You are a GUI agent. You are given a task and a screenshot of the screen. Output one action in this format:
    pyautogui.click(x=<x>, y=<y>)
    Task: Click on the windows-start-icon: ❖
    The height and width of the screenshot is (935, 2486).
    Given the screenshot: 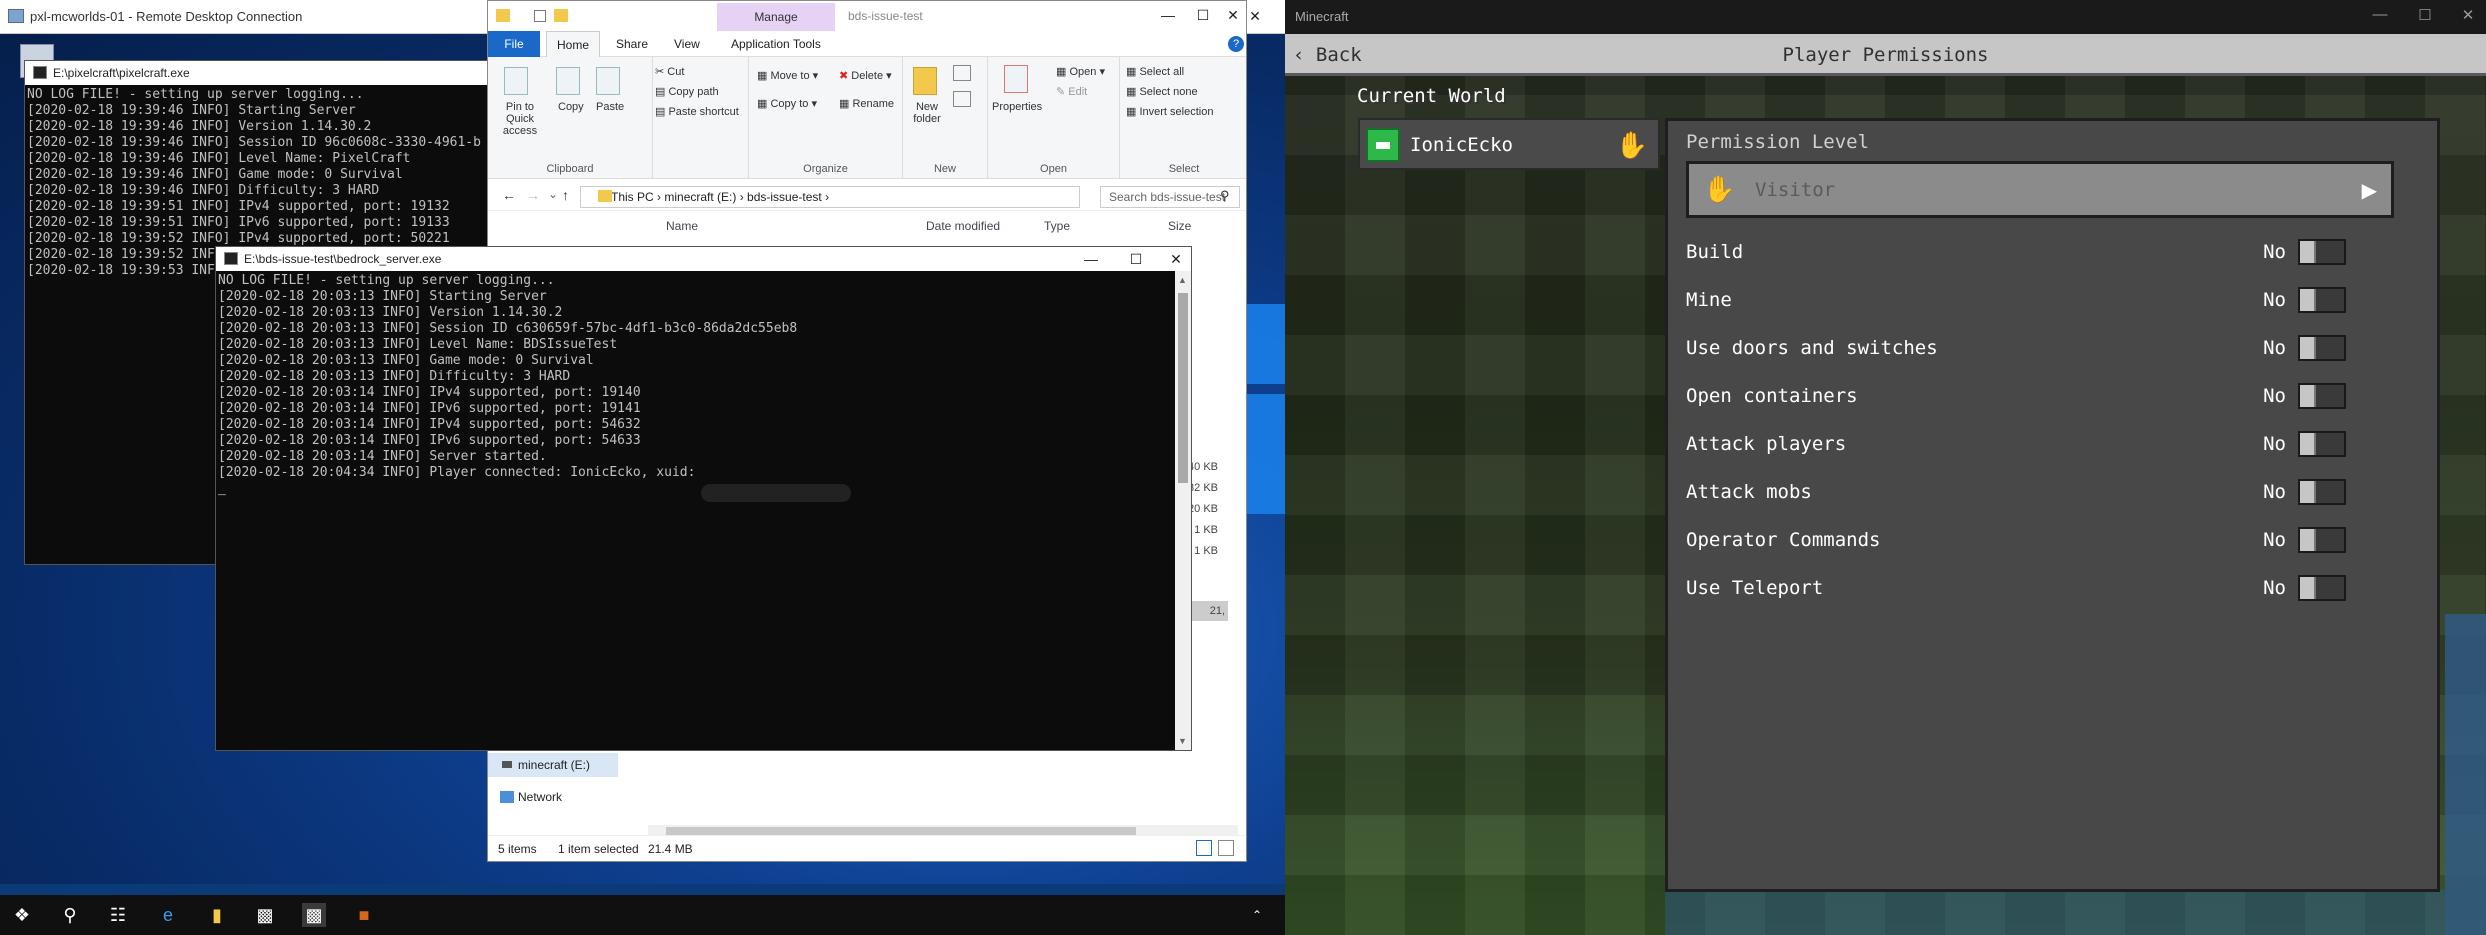 What is the action you would take?
    pyautogui.click(x=22, y=915)
    